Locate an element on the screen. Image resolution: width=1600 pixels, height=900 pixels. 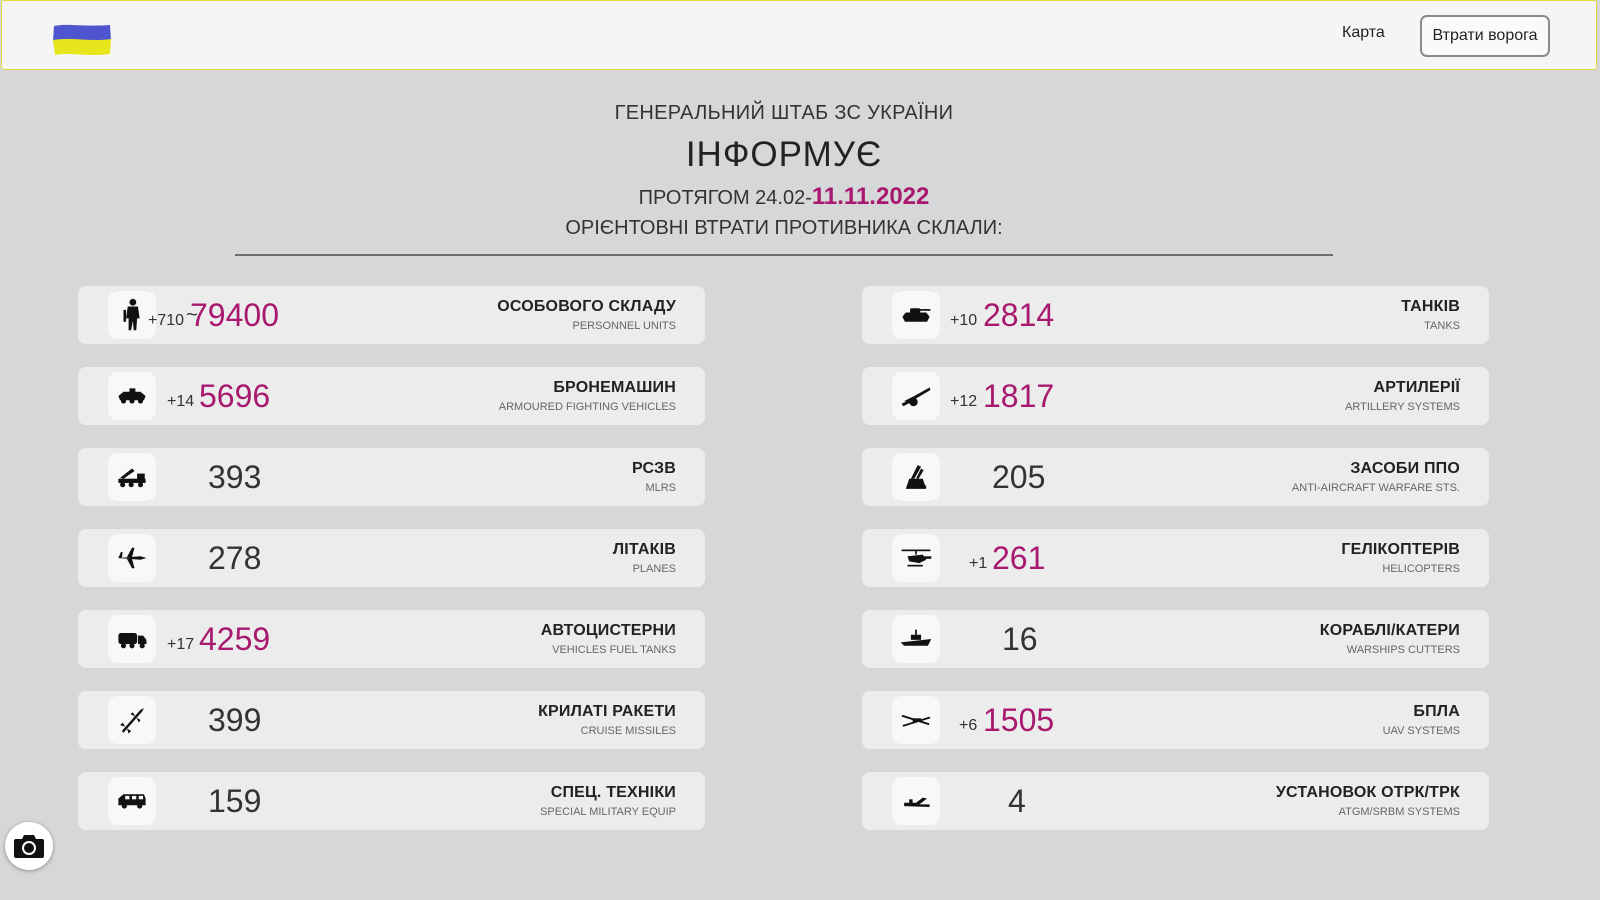
stat-card-mlrs: 393 РСЗВ MLRS is located at coordinates (391, 477).